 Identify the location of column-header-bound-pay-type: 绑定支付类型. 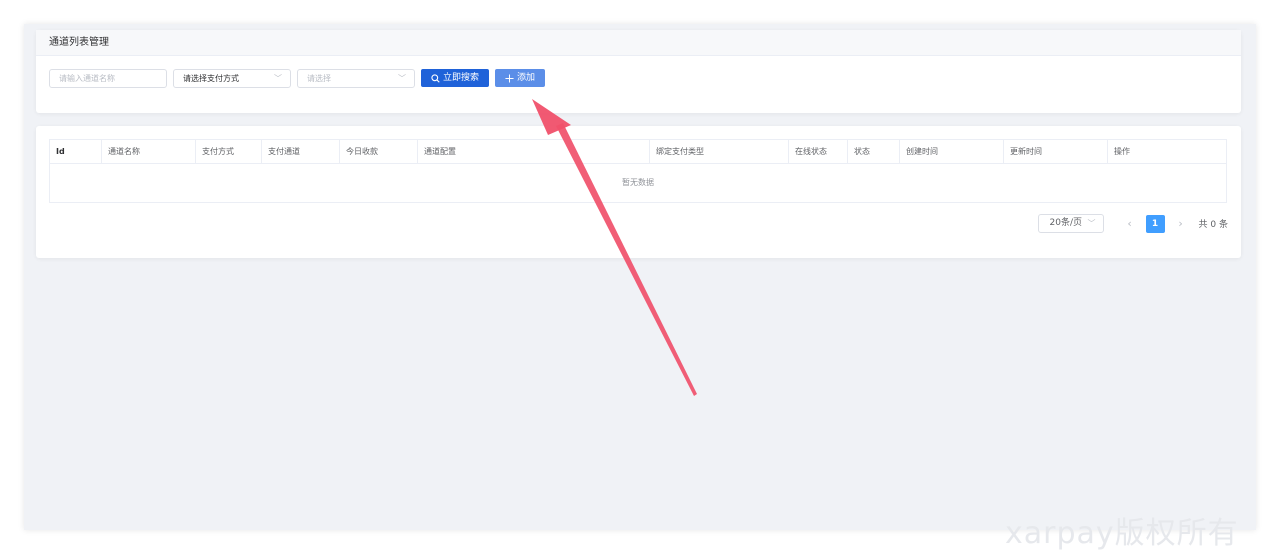
(719, 151).